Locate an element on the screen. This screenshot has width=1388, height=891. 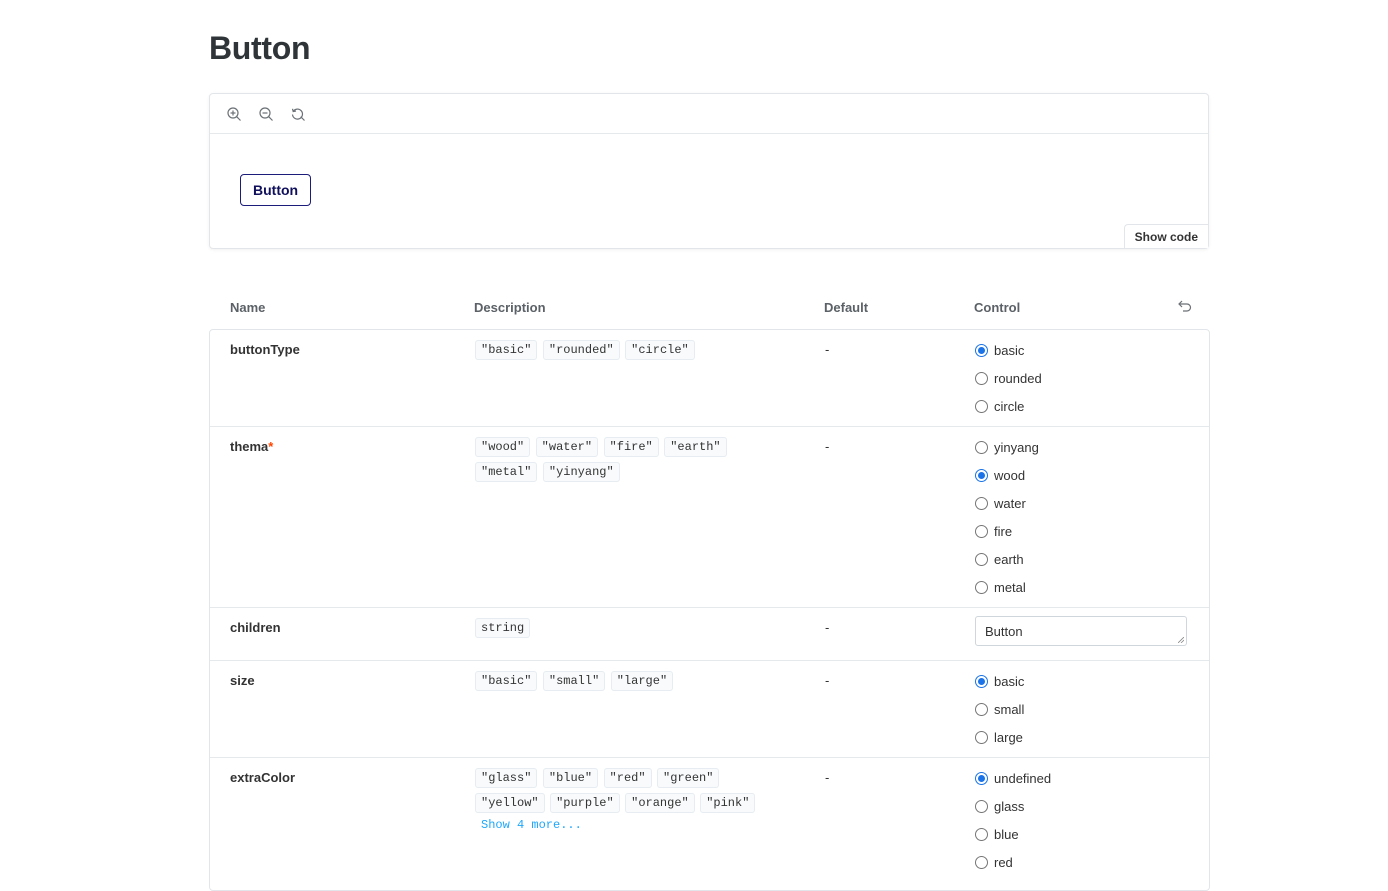
preview-toolbar is located at coordinates (709, 114).